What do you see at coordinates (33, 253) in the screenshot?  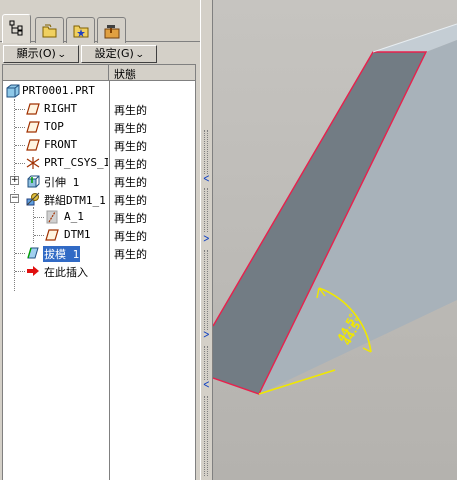 I see `draft-icon` at bounding box center [33, 253].